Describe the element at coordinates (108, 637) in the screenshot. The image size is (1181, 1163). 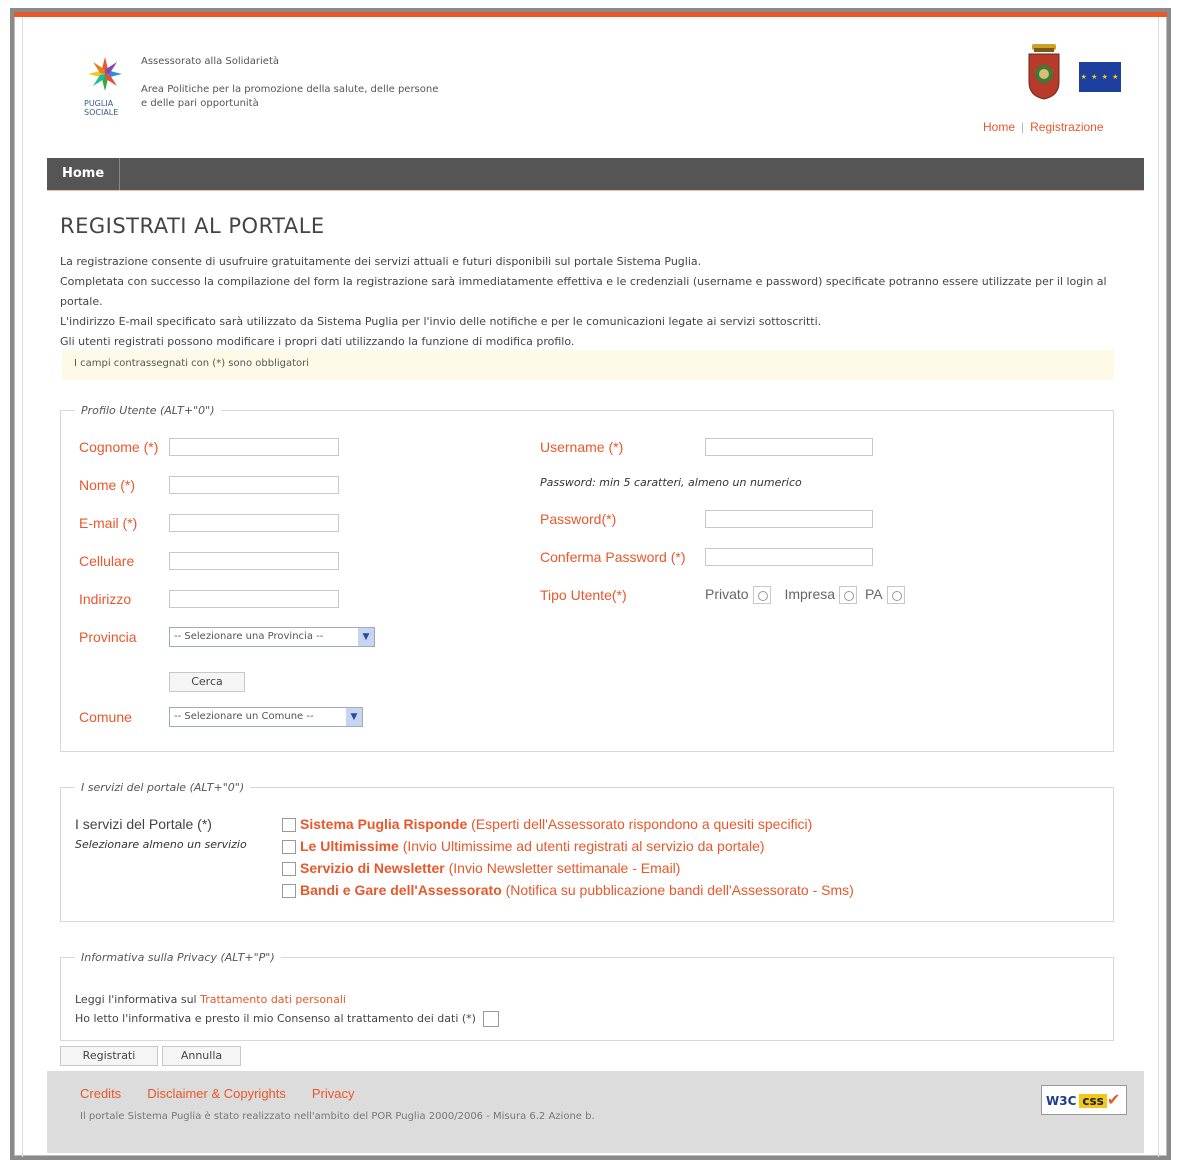
I see `provincia-label: Provincia` at that location.